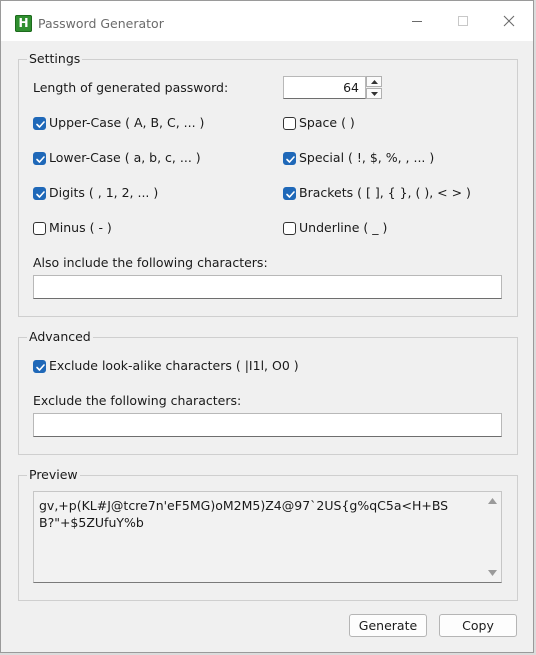 Image resolution: width=536 pixels, height=655 pixels. I want to click on close-icon, so click(509, 21).